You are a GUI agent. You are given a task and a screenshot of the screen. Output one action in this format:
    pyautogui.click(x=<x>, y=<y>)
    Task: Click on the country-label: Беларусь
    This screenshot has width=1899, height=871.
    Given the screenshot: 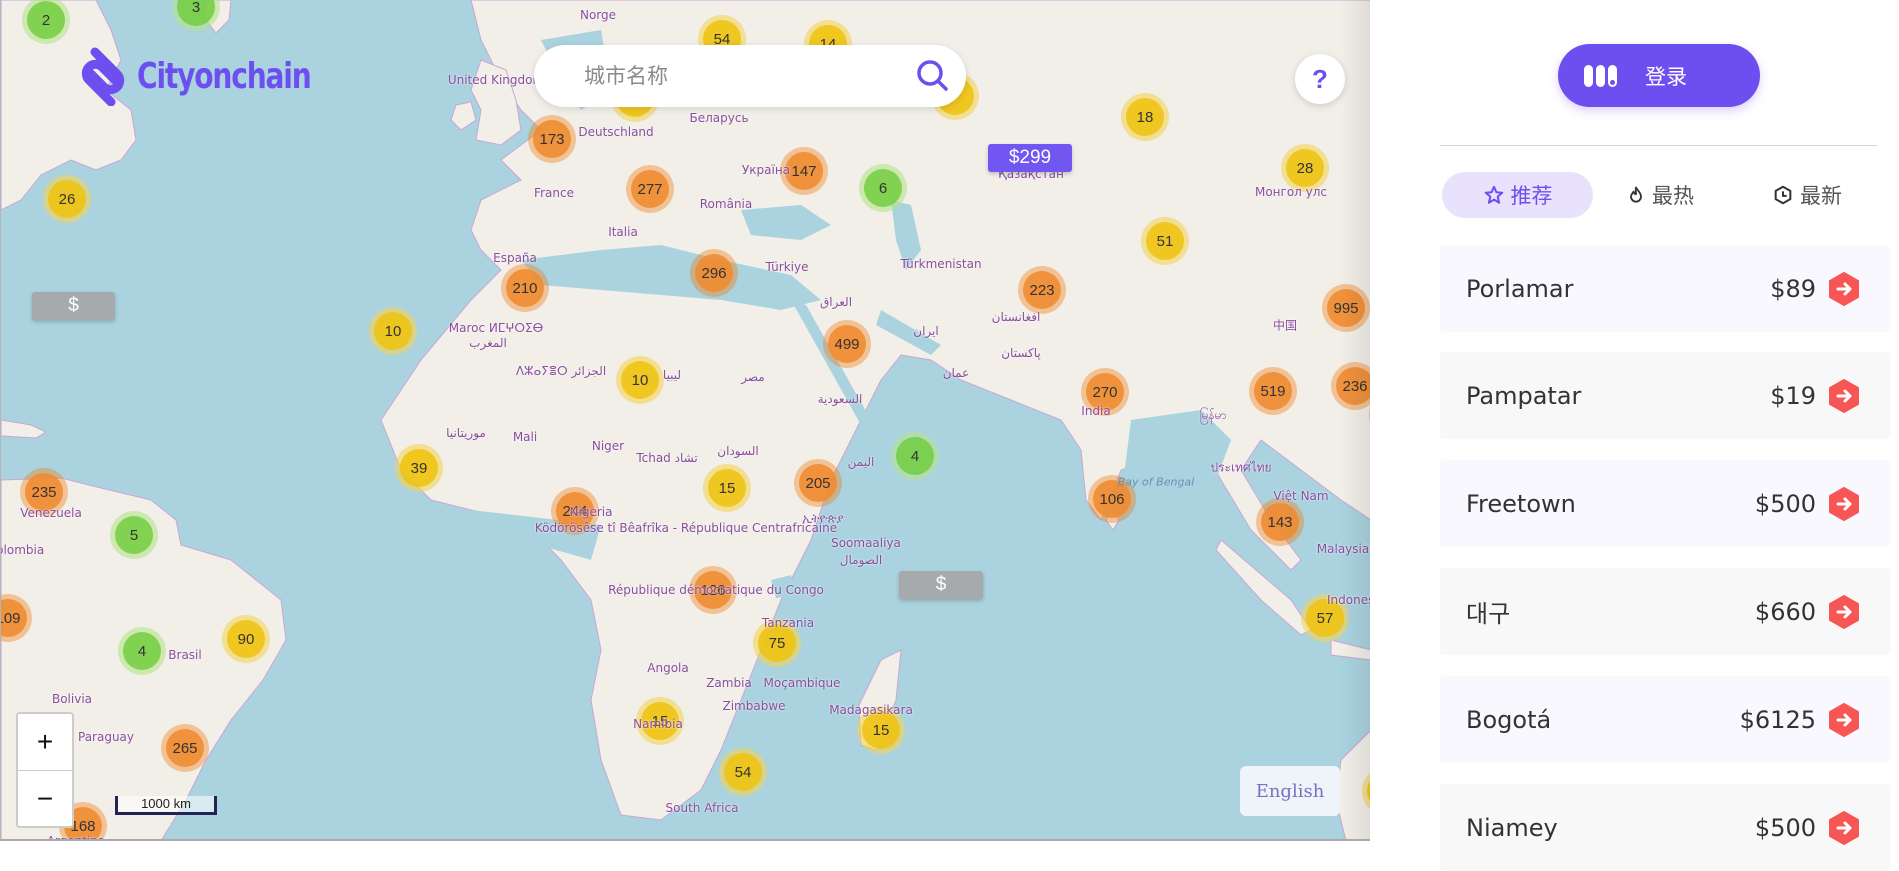 What is the action you would take?
    pyautogui.click(x=719, y=118)
    